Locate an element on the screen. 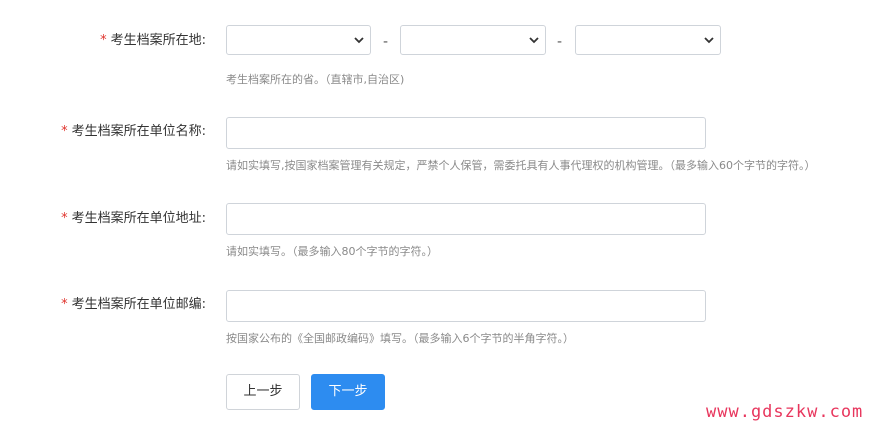 The height and width of the screenshot is (423, 882). next-step-button: 下一步 is located at coordinates (348, 392).